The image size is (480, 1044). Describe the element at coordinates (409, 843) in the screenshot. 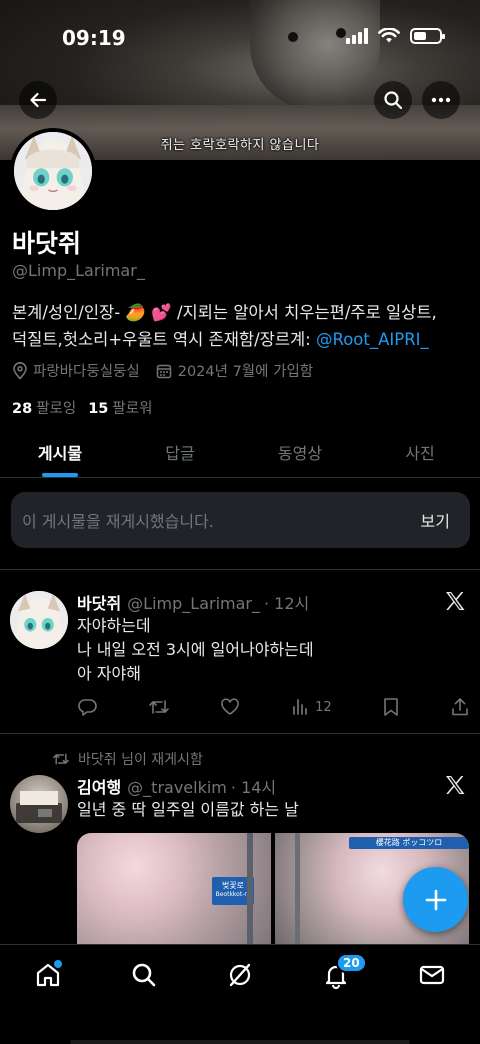

I see `street-sign: 櫻花路 ポッコツロ` at that location.